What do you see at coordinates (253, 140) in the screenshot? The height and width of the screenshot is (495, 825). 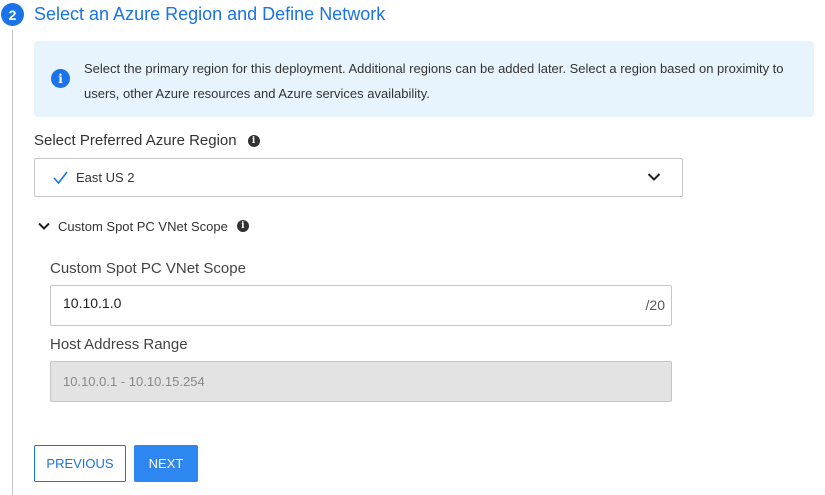 I see `region-help-icon: i` at bounding box center [253, 140].